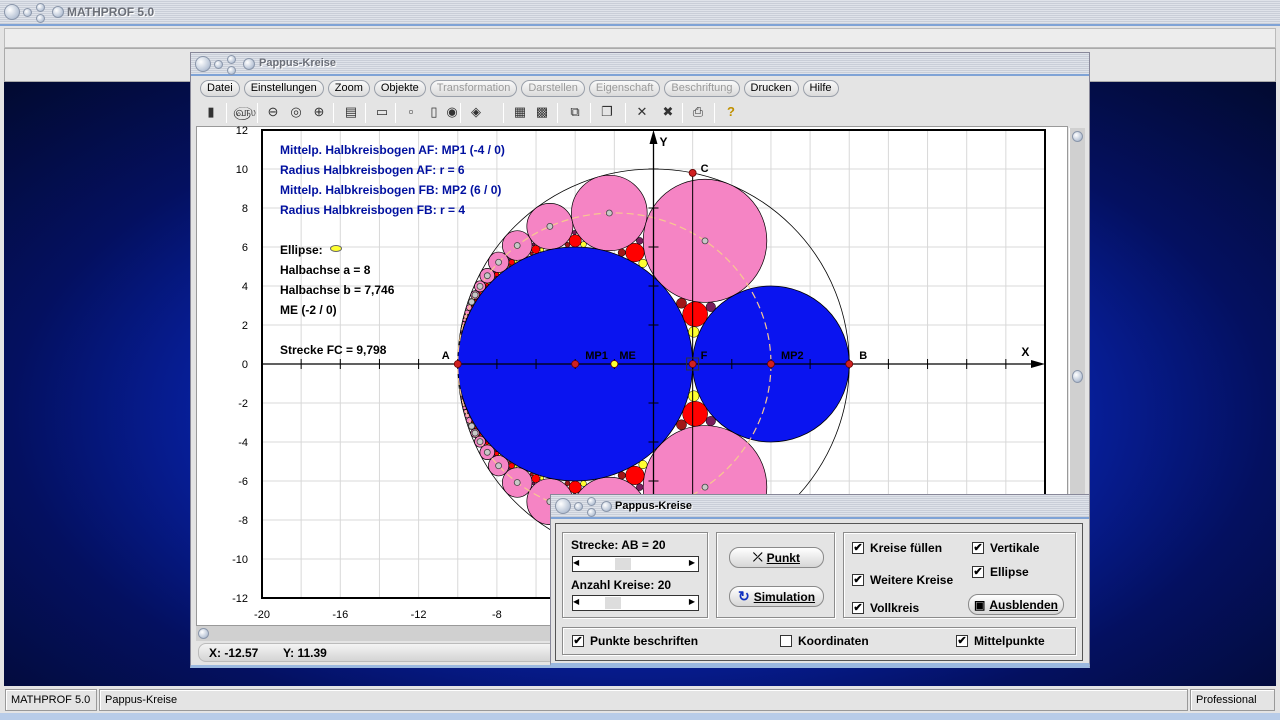 The height and width of the screenshot is (720, 1280). What do you see at coordinates (654, 506) in the screenshot?
I see `dialog-title: Pappus-Kreise` at bounding box center [654, 506].